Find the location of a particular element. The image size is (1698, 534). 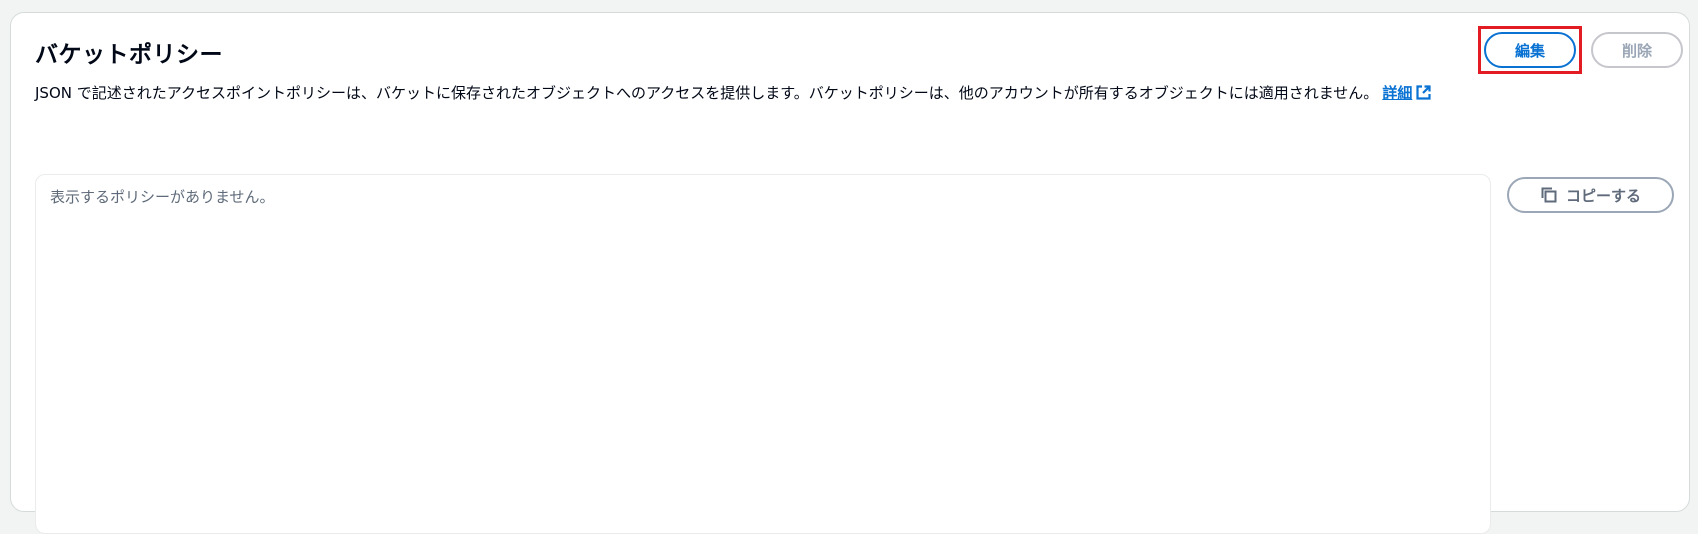

delete-button: 削除 is located at coordinates (1637, 50).